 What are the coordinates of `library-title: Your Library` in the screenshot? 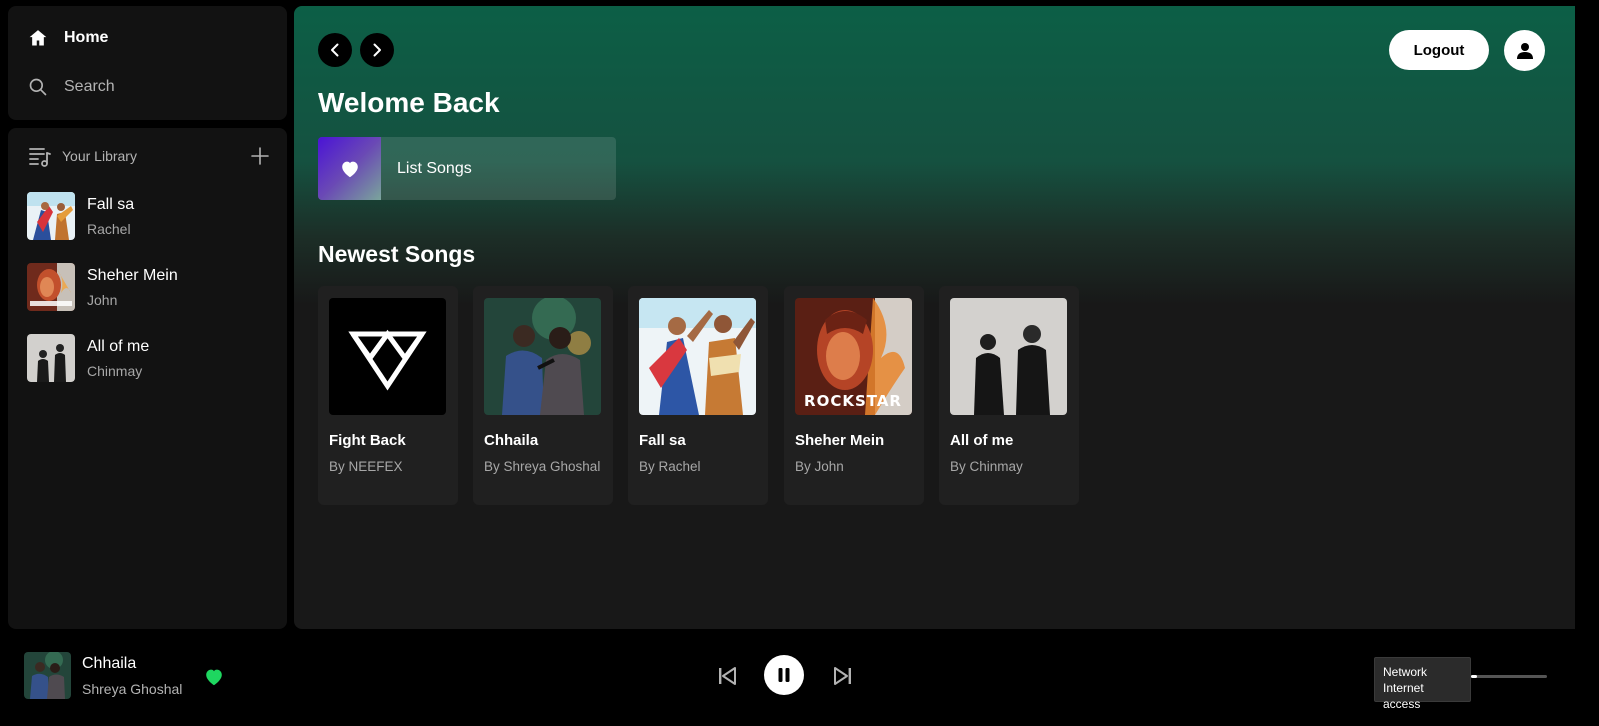 It's located at (99, 156).